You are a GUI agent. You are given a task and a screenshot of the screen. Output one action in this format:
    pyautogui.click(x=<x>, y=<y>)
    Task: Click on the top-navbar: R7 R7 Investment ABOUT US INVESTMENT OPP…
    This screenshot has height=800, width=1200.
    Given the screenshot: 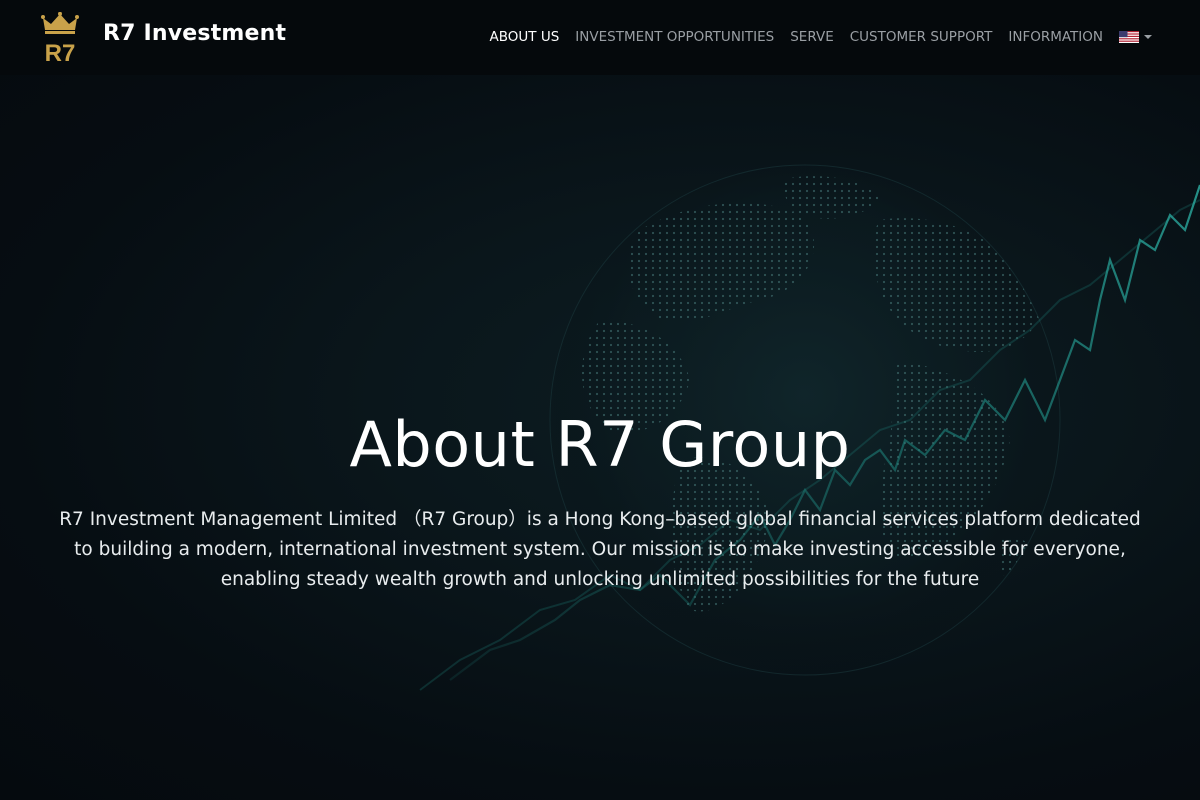 What is the action you would take?
    pyautogui.click(x=600, y=37)
    